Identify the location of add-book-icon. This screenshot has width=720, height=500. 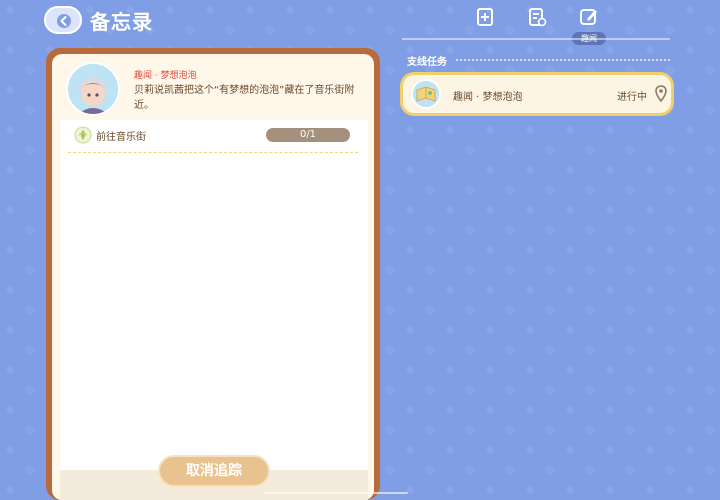
(485, 17).